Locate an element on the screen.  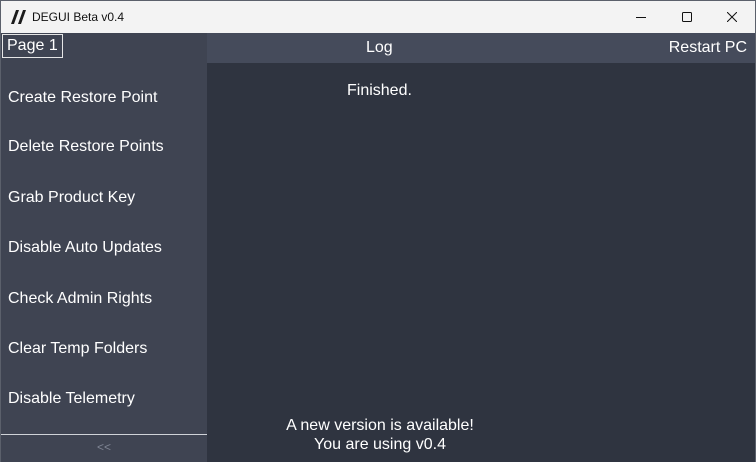
page-indicator: Page 1 is located at coordinates (32, 46).